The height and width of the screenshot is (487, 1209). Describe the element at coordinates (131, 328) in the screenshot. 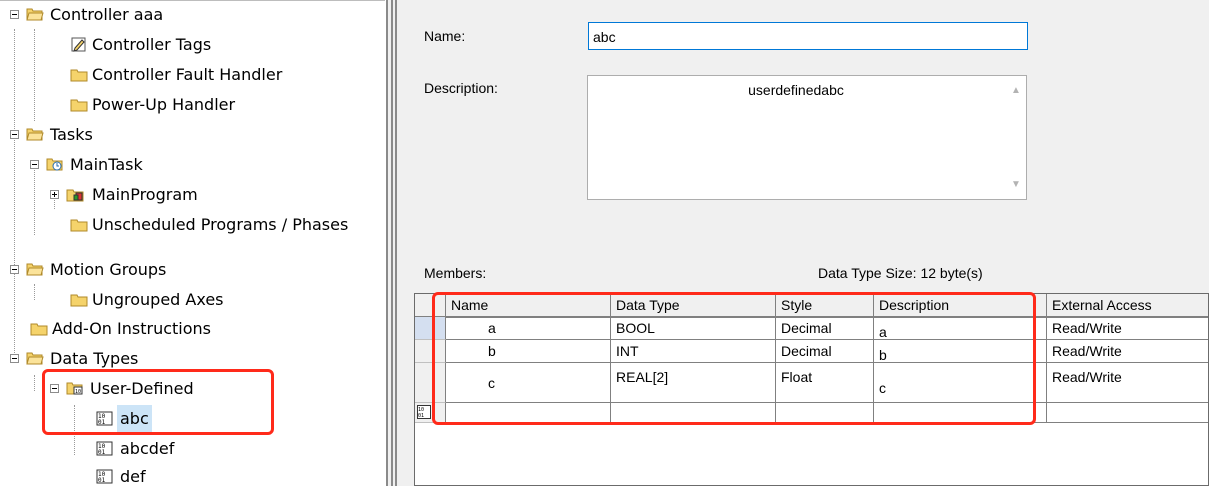

I see `tree-label: Add-On Instructions` at that location.